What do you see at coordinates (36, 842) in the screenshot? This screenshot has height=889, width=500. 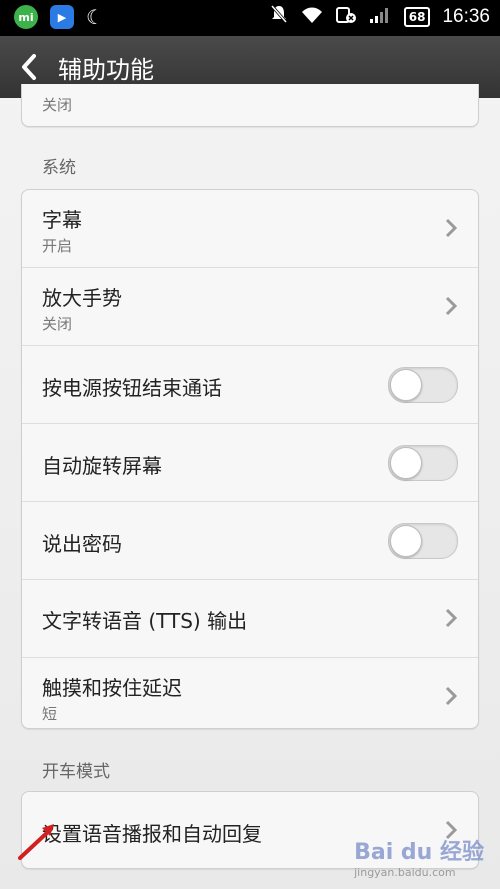 I see `annotation-arrow-icon` at bounding box center [36, 842].